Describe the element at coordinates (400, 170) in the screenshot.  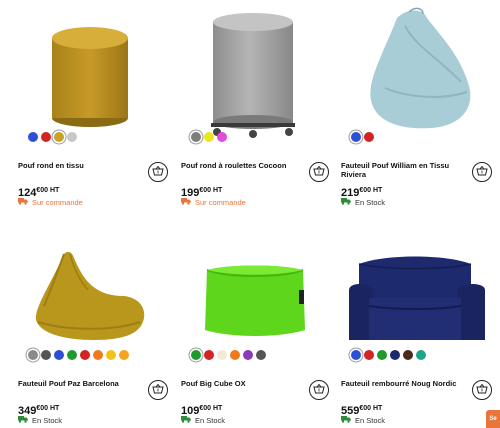
I see `product-title: Fauteuil Pouf William en Tissu Riviera` at that location.